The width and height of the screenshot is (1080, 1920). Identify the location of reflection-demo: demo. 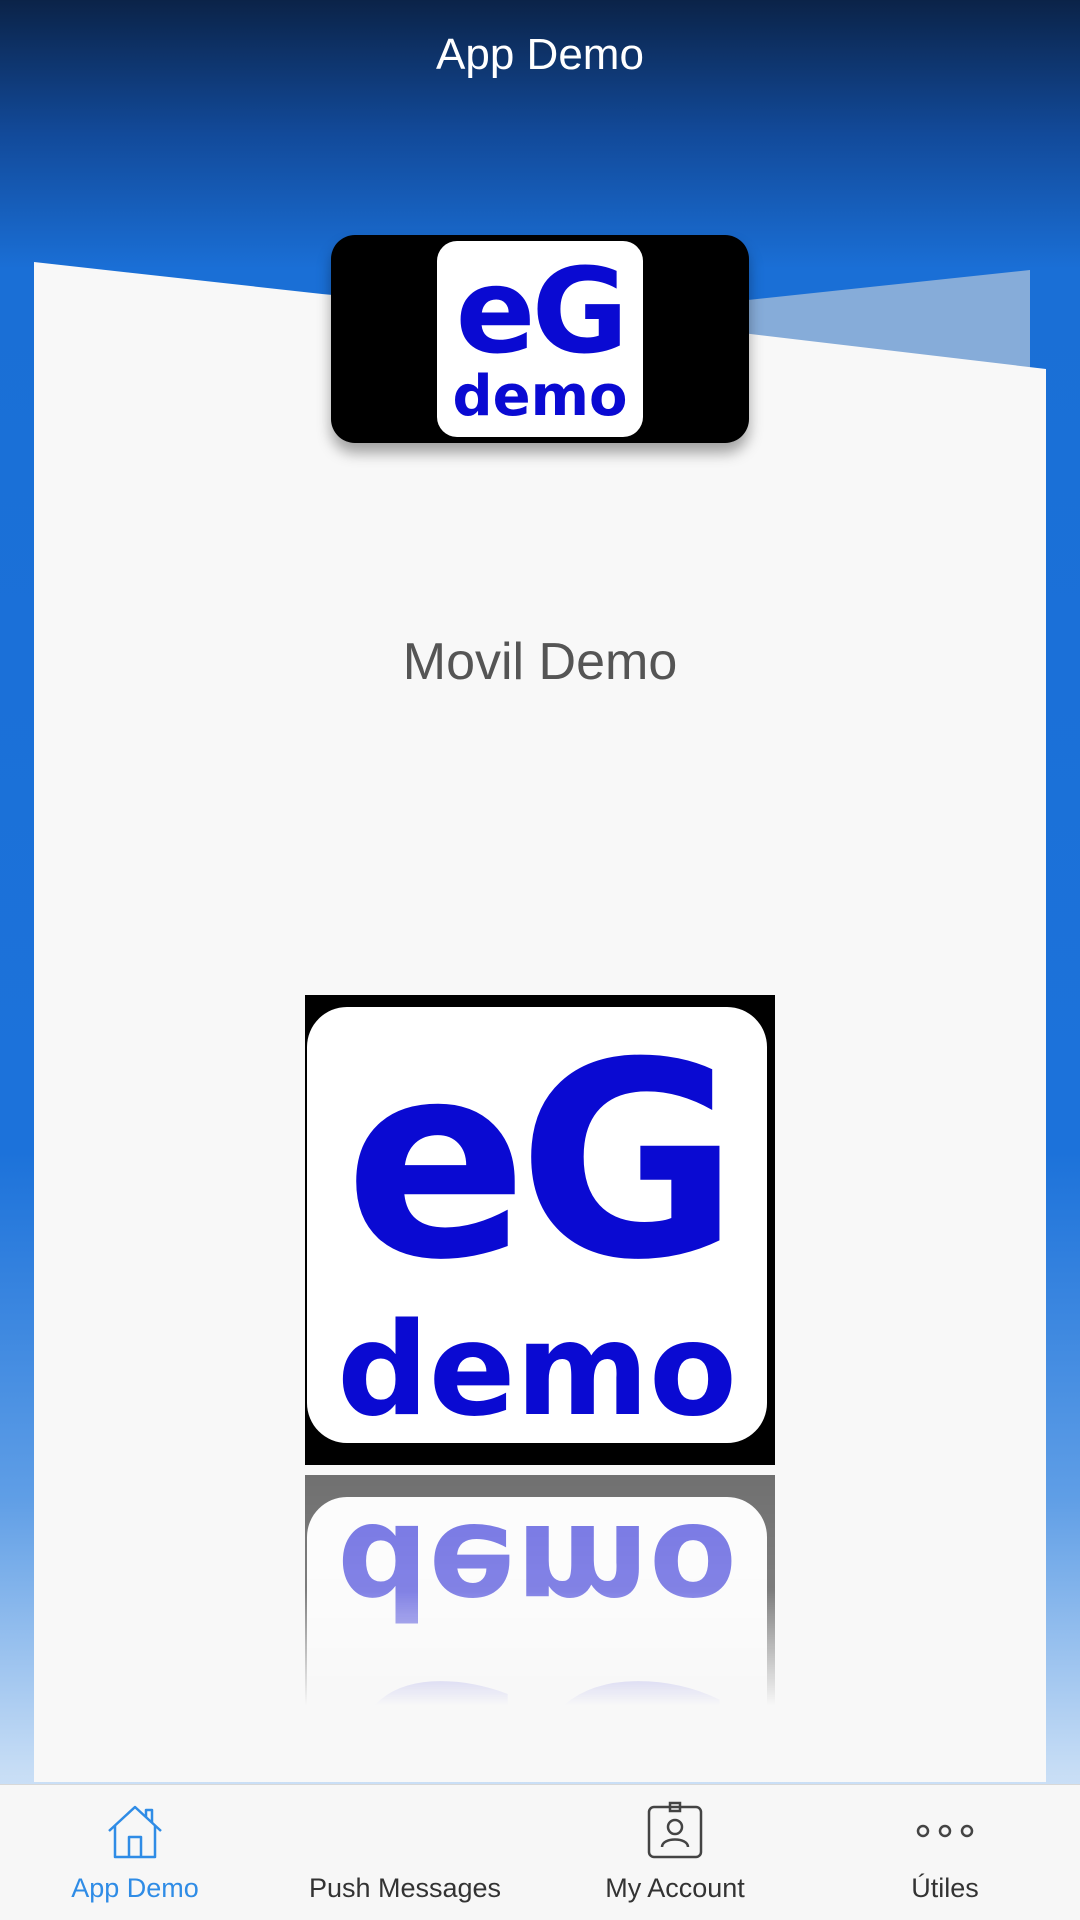
(537, 1569).